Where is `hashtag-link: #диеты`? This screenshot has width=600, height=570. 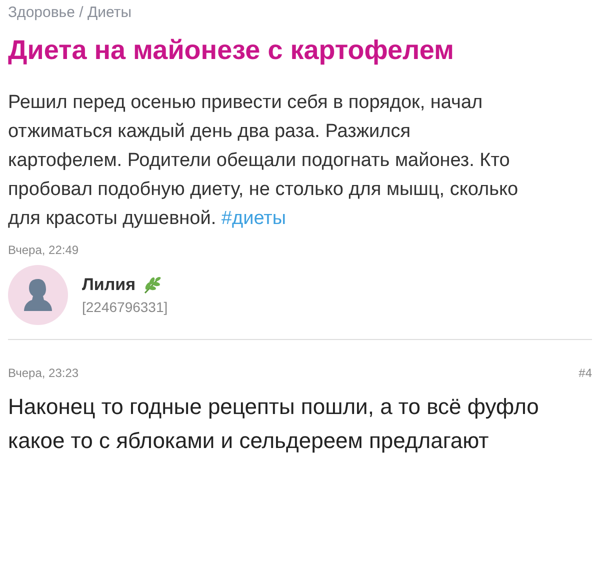 hashtag-link: #диеты is located at coordinates (253, 218).